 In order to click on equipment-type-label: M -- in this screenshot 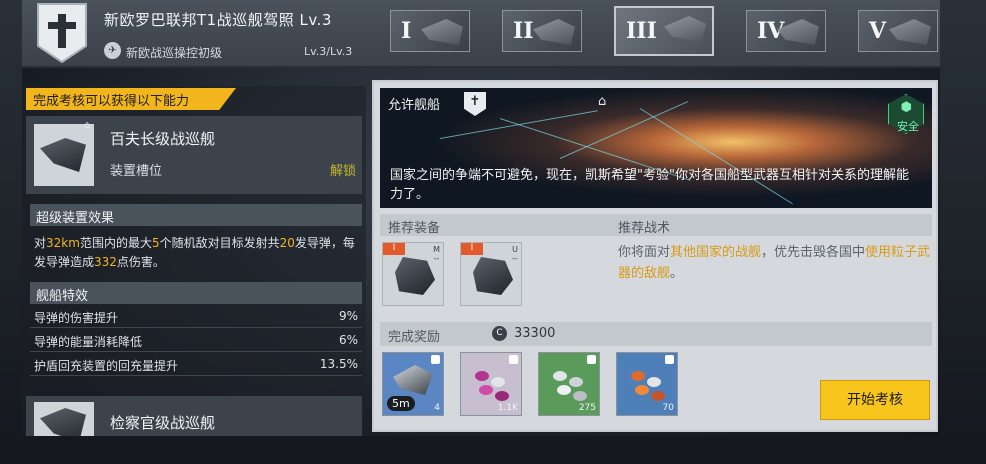, I will do `click(436, 254)`.